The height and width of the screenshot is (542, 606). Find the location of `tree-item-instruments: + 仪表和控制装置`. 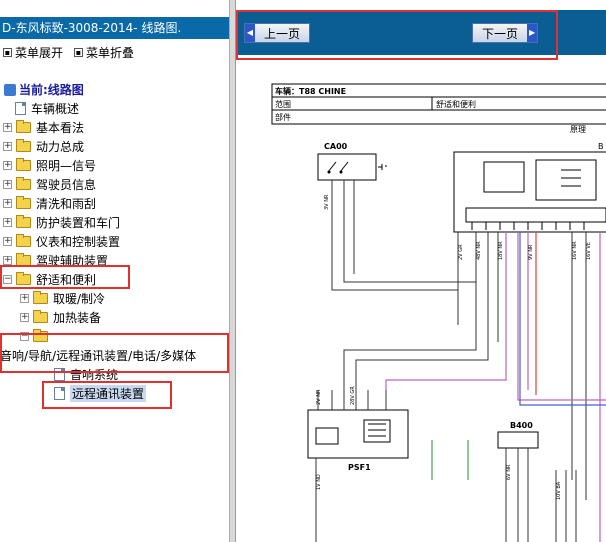

tree-item-instruments: + 仪表和控制装置 is located at coordinates (61, 241).